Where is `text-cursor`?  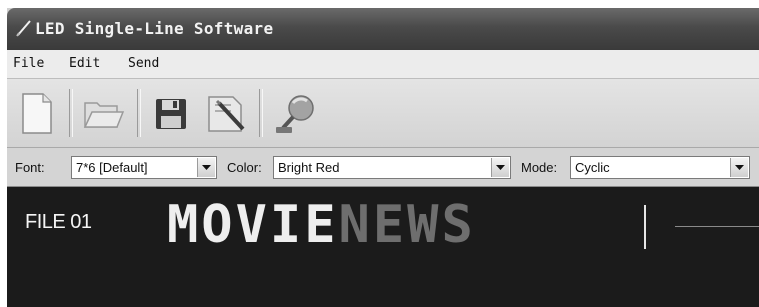
text-cursor is located at coordinates (645, 227).